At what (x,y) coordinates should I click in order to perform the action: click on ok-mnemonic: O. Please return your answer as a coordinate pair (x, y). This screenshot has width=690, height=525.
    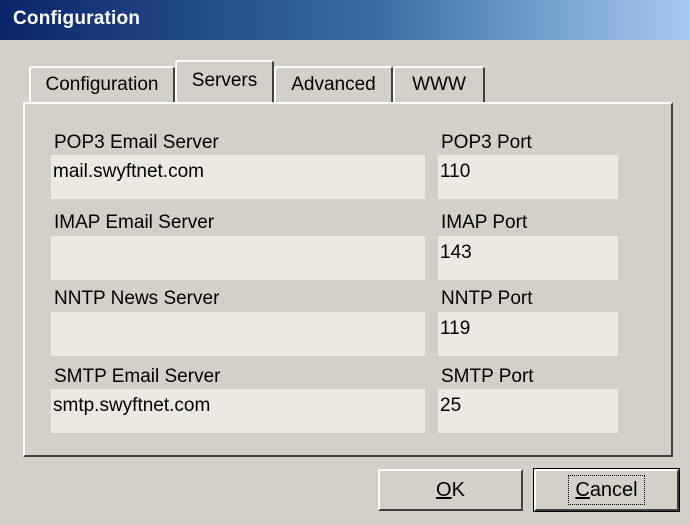
    Looking at the image, I should click on (444, 490).